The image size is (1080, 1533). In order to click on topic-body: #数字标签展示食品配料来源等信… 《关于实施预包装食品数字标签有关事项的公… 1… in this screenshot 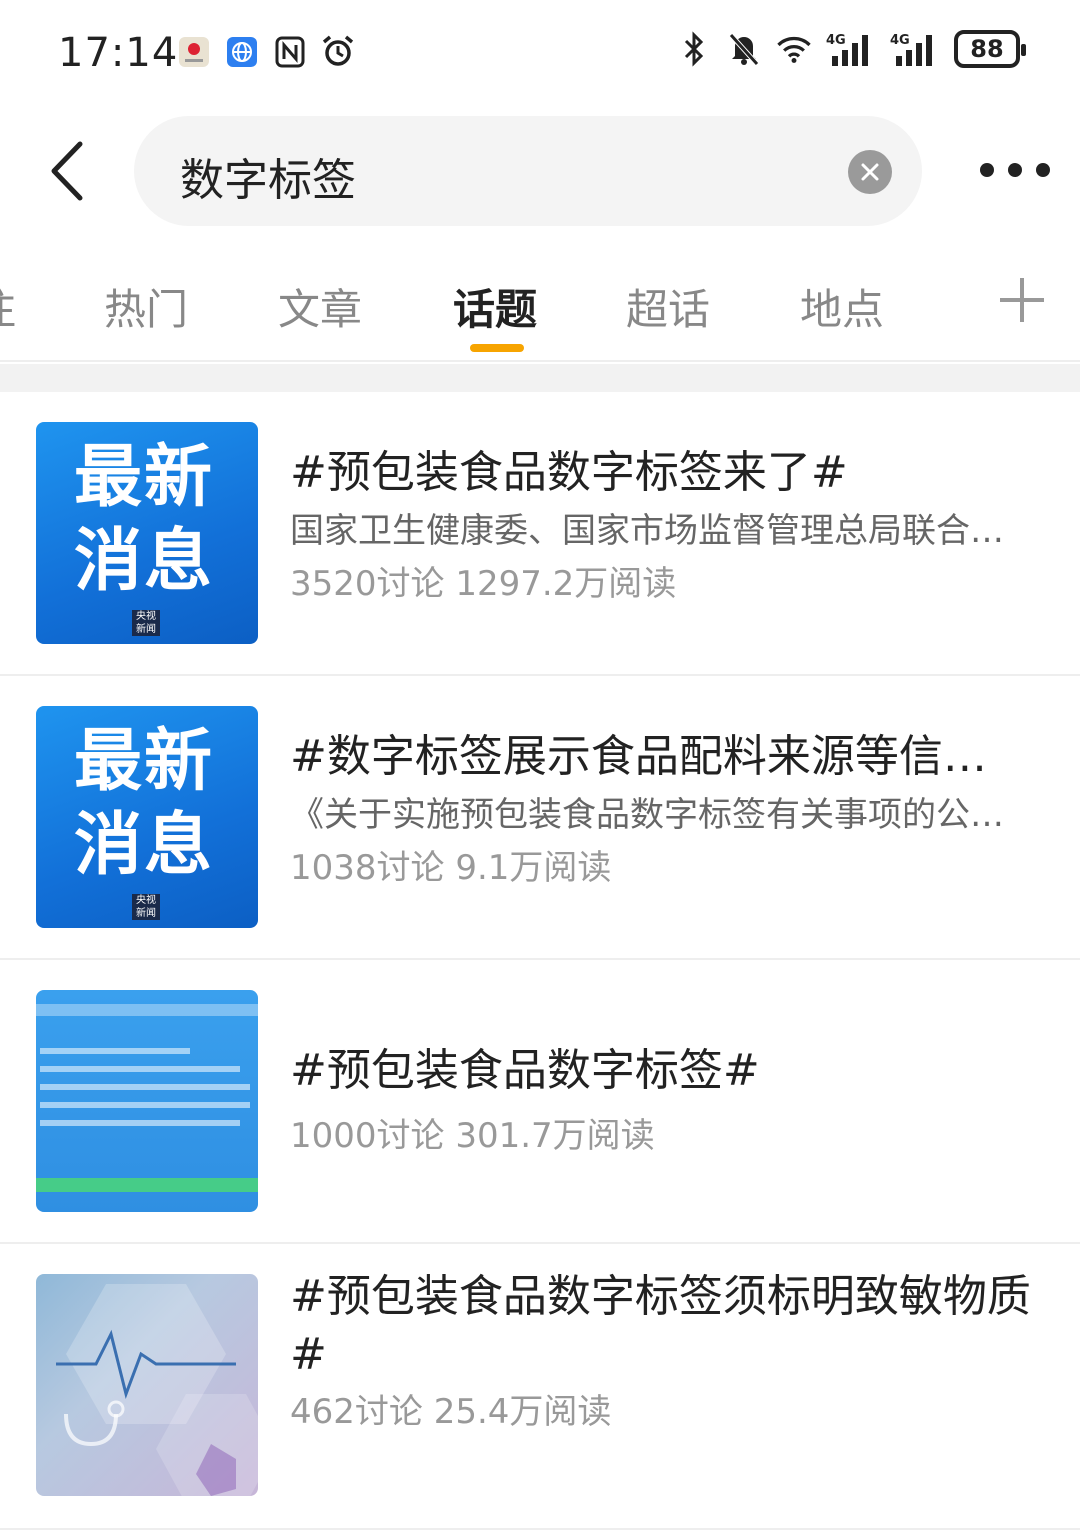, I will do `click(670, 809)`.